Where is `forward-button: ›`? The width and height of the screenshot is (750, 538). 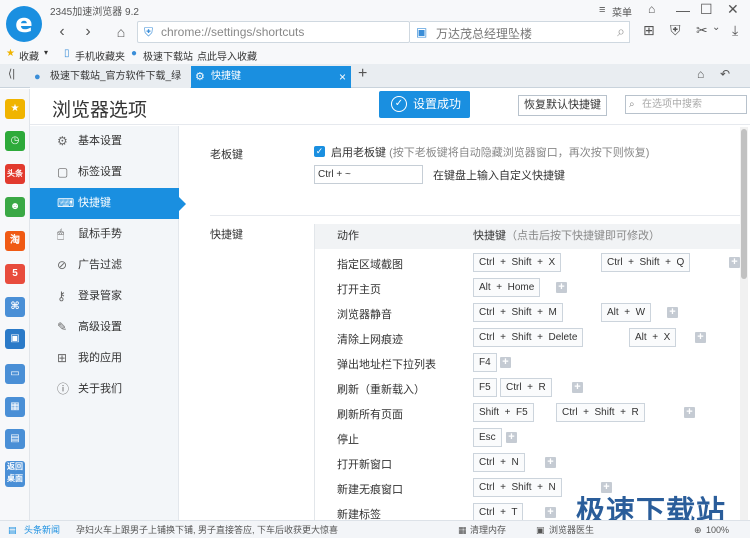 forward-button: › is located at coordinates (88, 32).